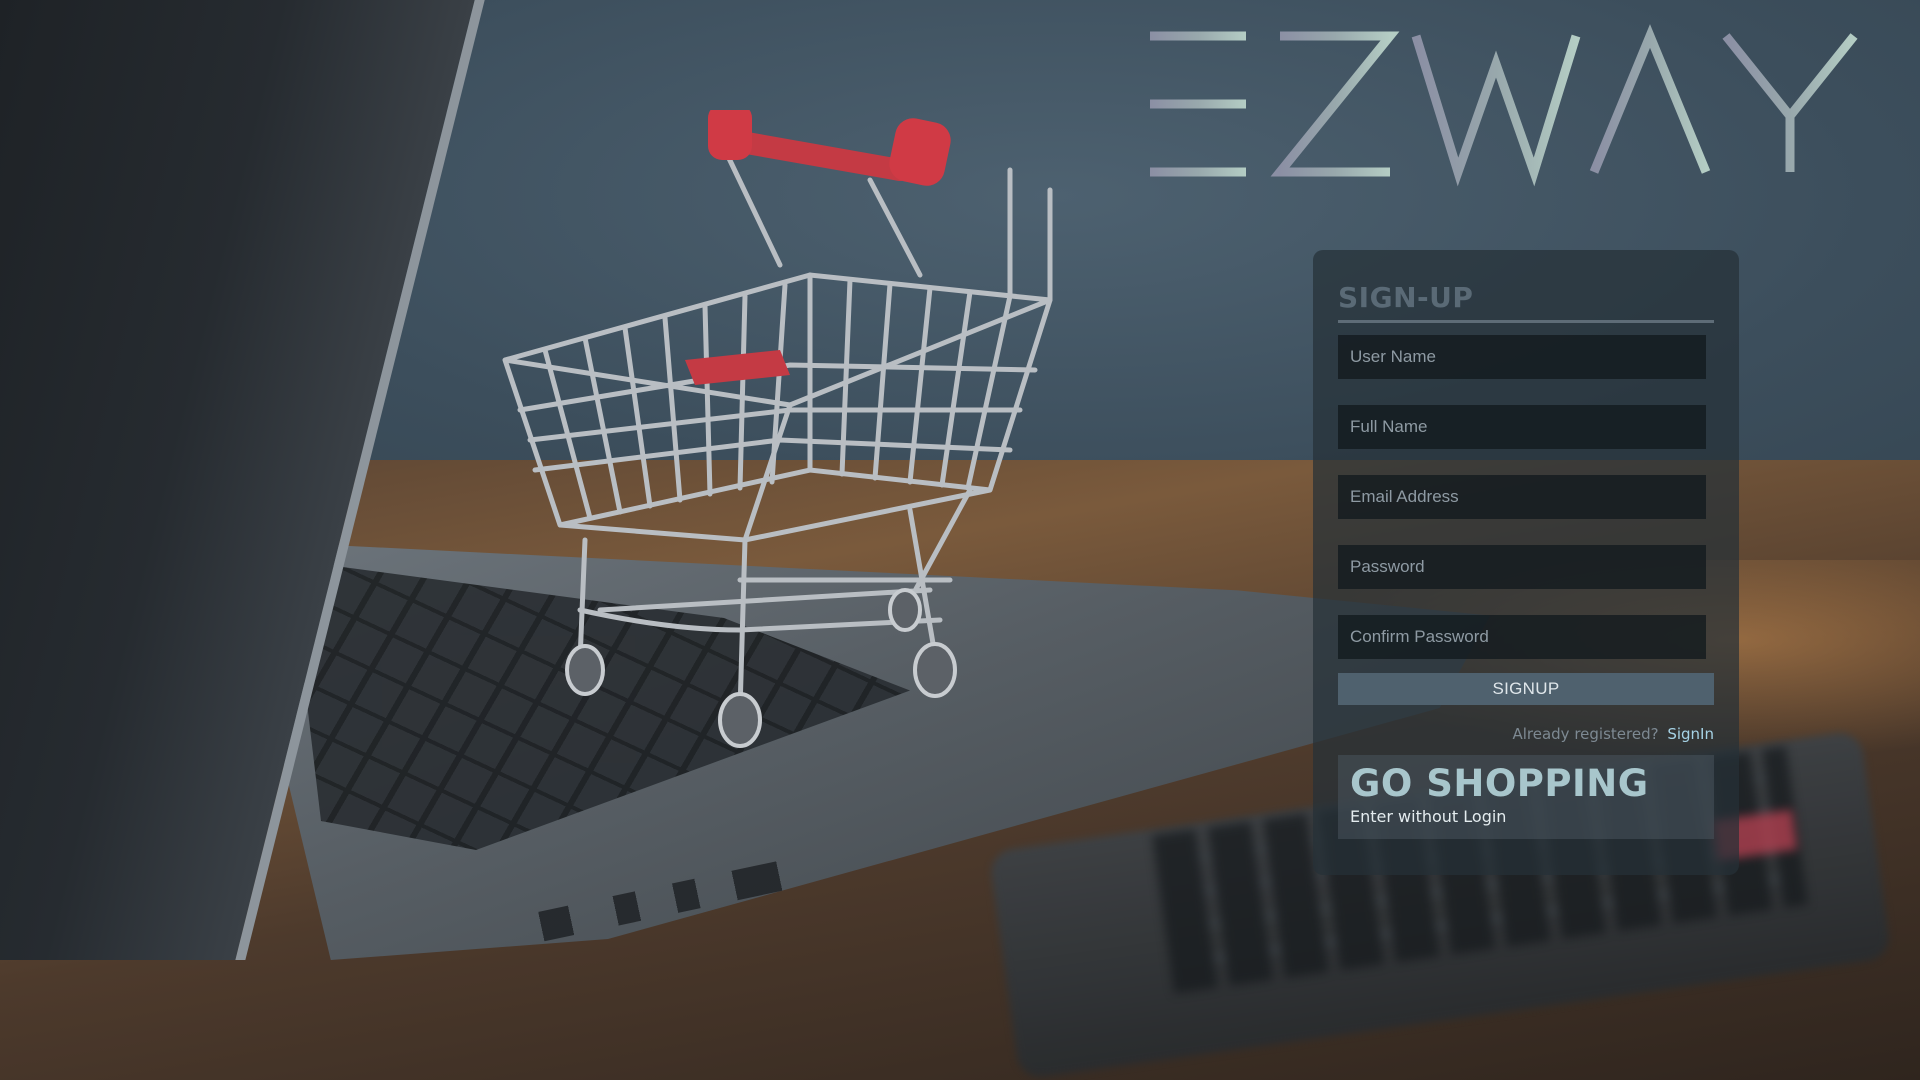  Describe the element at coordinates (1522, 427) in the screenshot. I see `fullname-input` at that location.